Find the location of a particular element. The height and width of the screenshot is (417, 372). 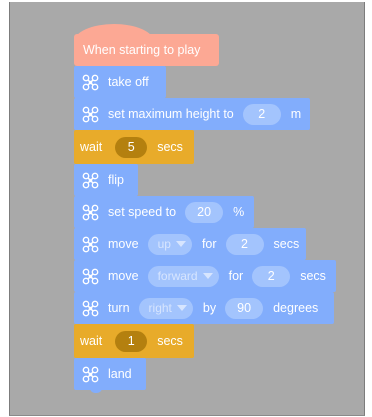

set-max-height-block: set maximum height to 2 m is located at coordinates (192, 115).